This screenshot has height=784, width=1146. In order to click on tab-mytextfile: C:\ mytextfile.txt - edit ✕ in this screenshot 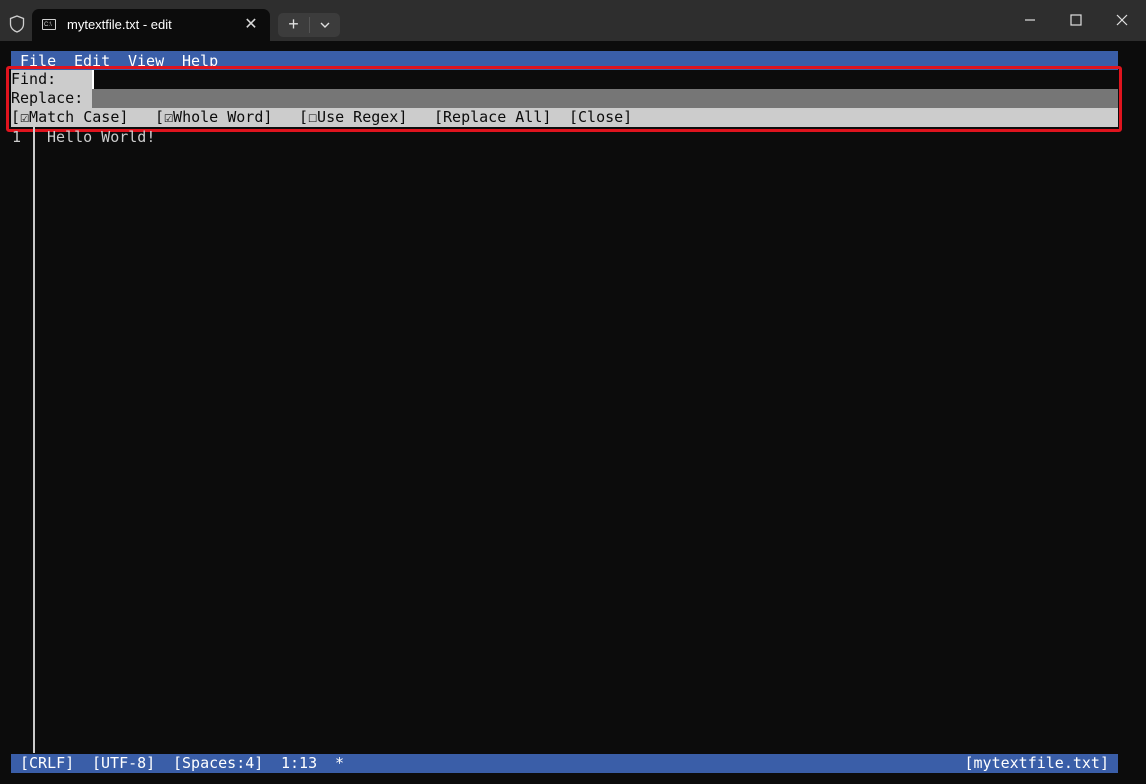, I will do `click(151, 25)`.